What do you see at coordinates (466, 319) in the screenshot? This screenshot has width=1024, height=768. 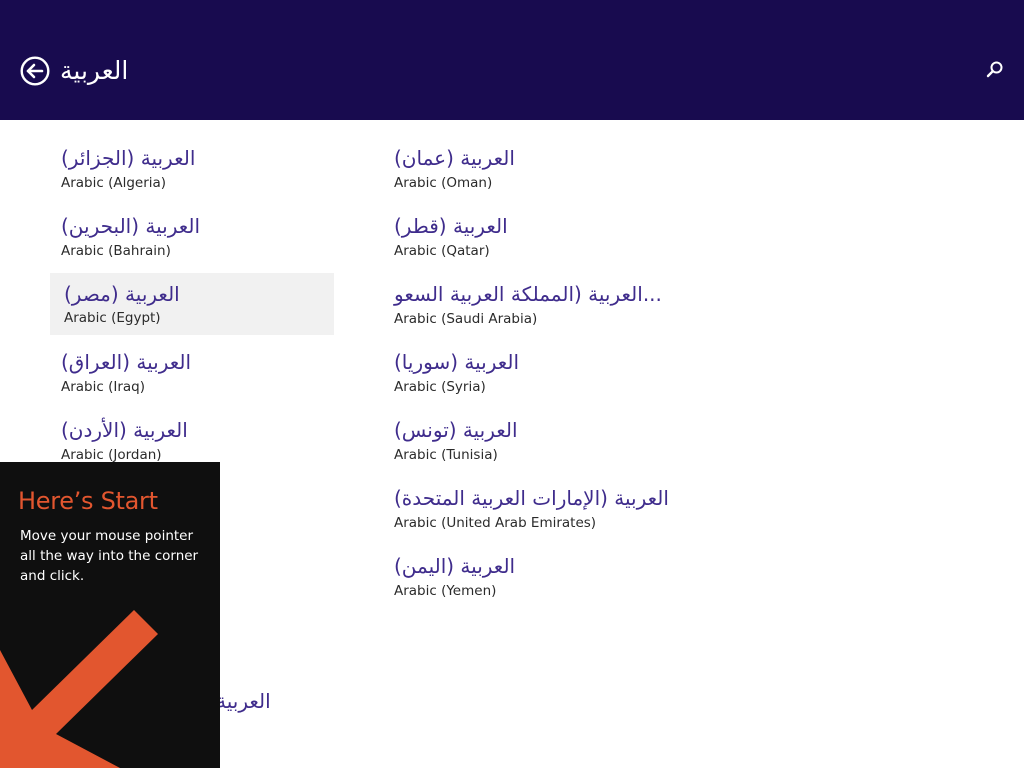 I see `language-english-name: Arabic (Saudi Arabia)` at bounding box center [466, 319].